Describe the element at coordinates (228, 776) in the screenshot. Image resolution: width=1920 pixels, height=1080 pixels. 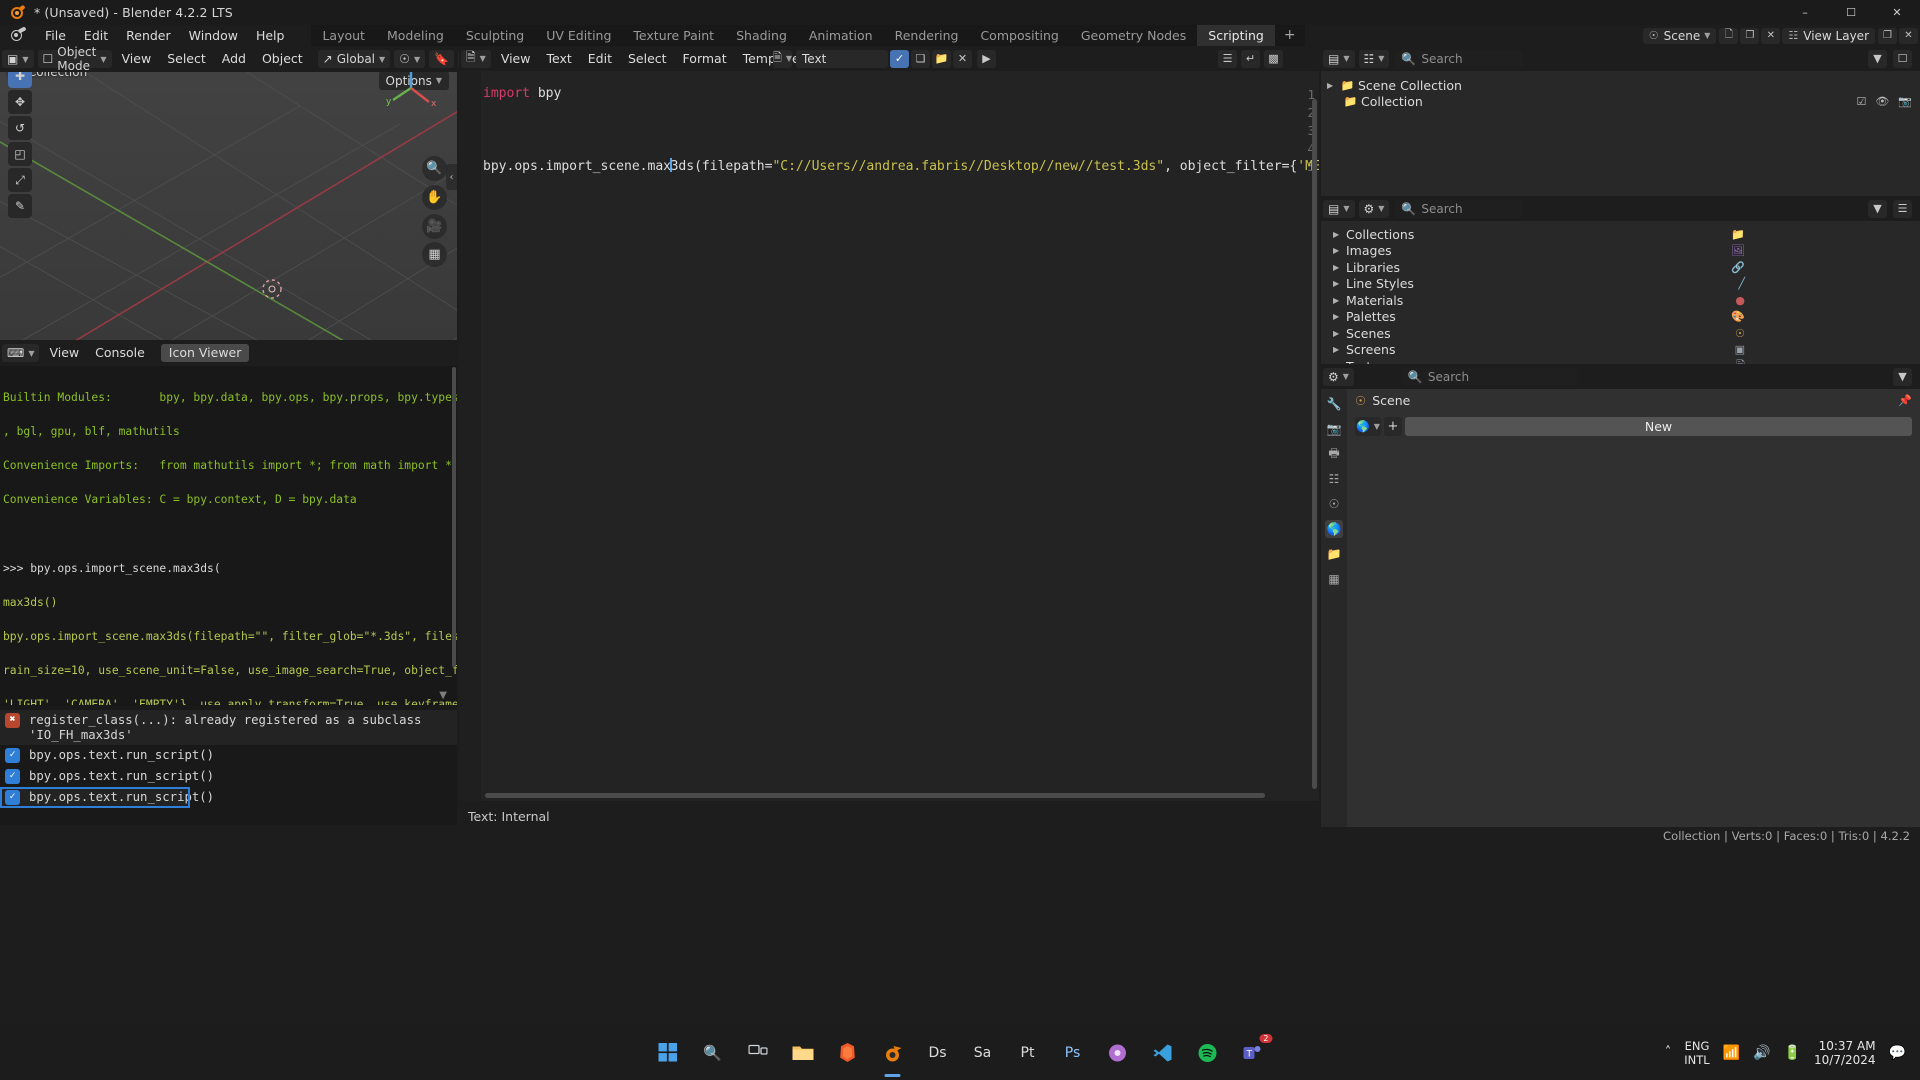
I see `log-row: ✓ bpy.ops.text.run_script()` at that location.